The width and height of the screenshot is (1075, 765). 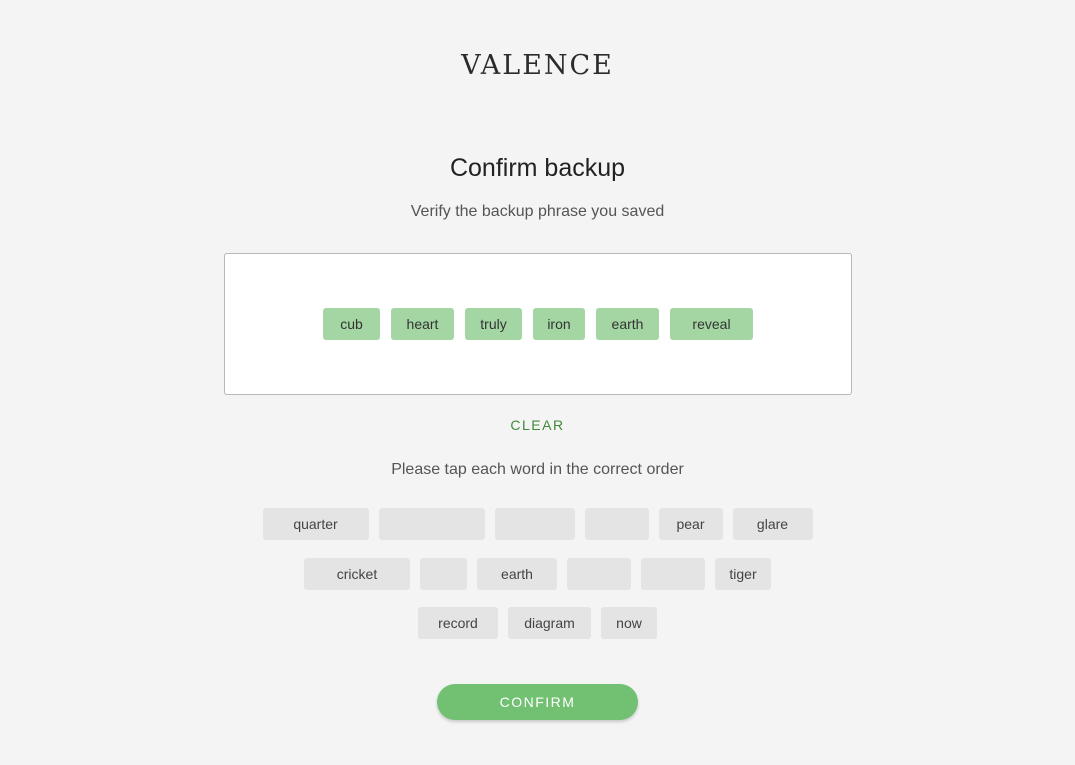 I want to click on word-pool-chip: now, so click(x=629, y=623).